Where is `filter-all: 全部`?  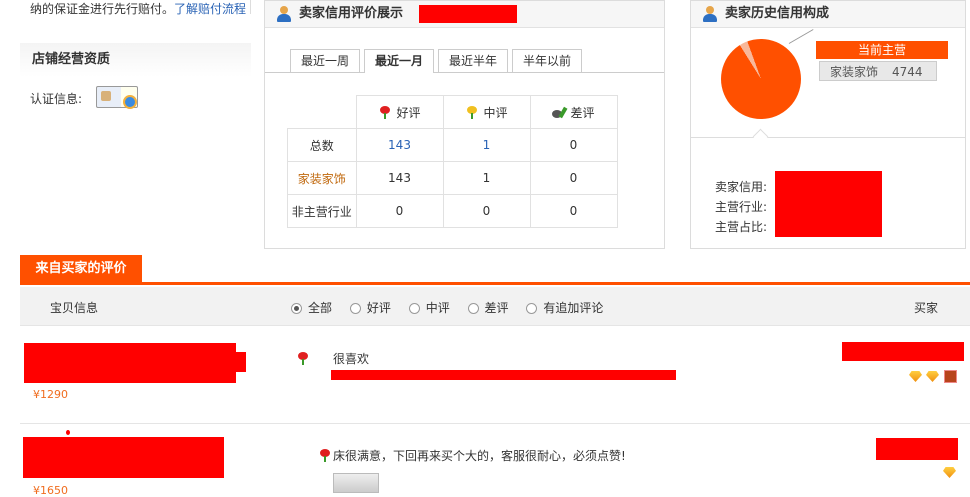
filter-all: 全部 is located at coordinates (311, 308).